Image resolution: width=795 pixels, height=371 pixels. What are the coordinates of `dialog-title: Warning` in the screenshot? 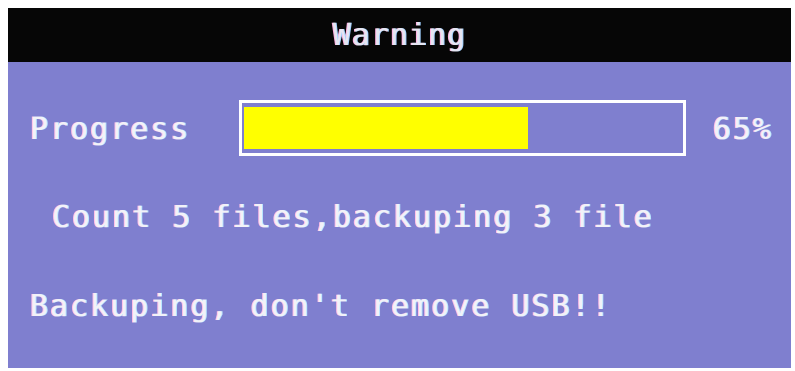 It's located at (399, 35).